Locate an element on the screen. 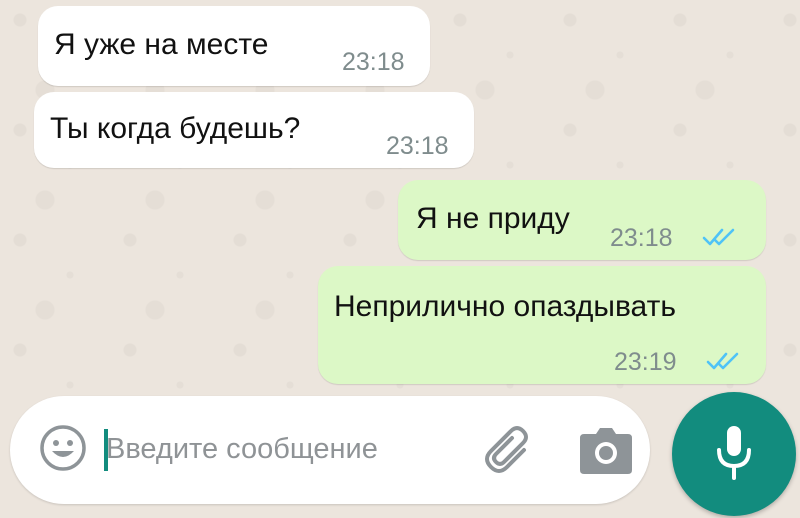  camera-button is located at coordinates (606, 450).